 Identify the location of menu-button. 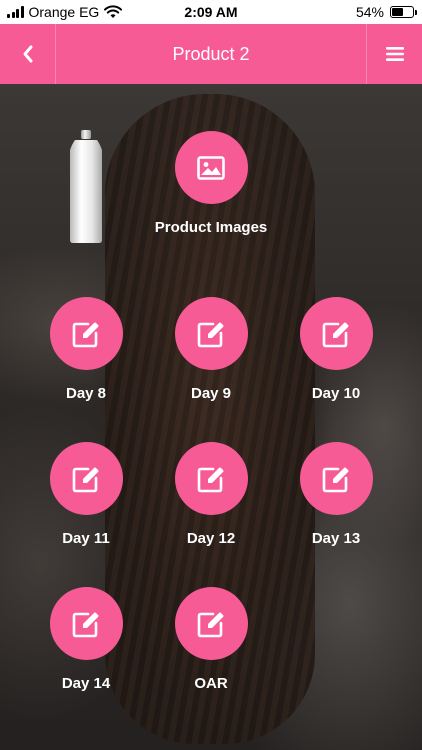
(394, 54).